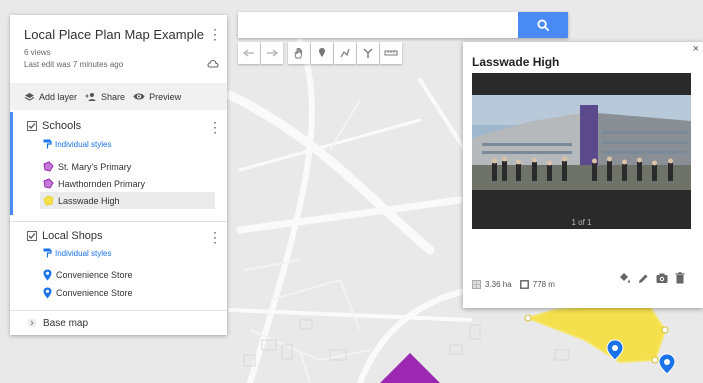 The image size is (703, 383). I want to click on layer-header: Local Shops, so click(65, 236).